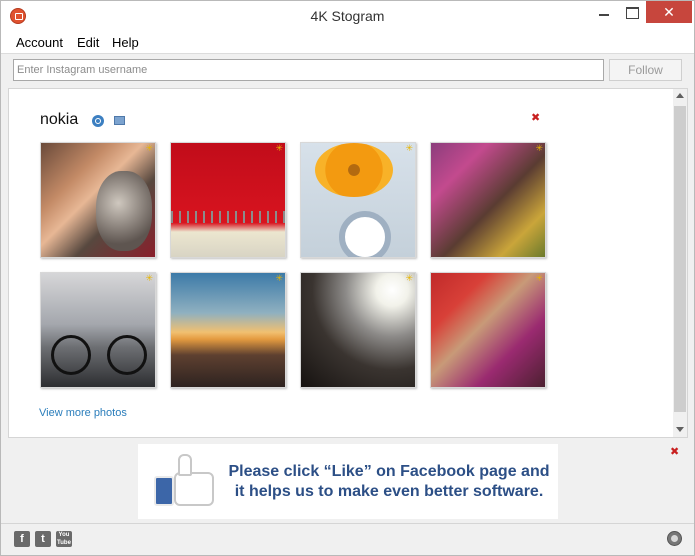  What do you see at coordinates (125, 42) in the screenshot?
I see `menu-help: Help` at bounding box center [125, 42].